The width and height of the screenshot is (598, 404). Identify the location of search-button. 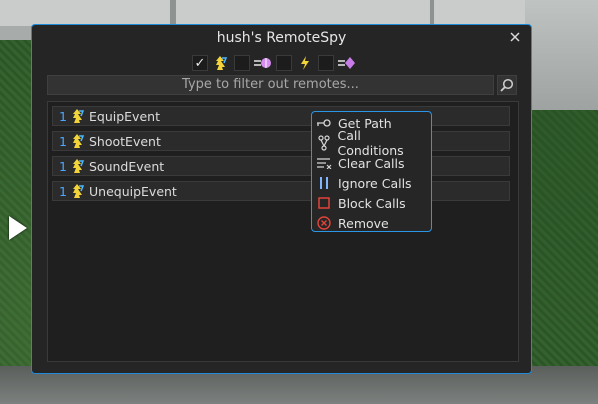
(507, 85).